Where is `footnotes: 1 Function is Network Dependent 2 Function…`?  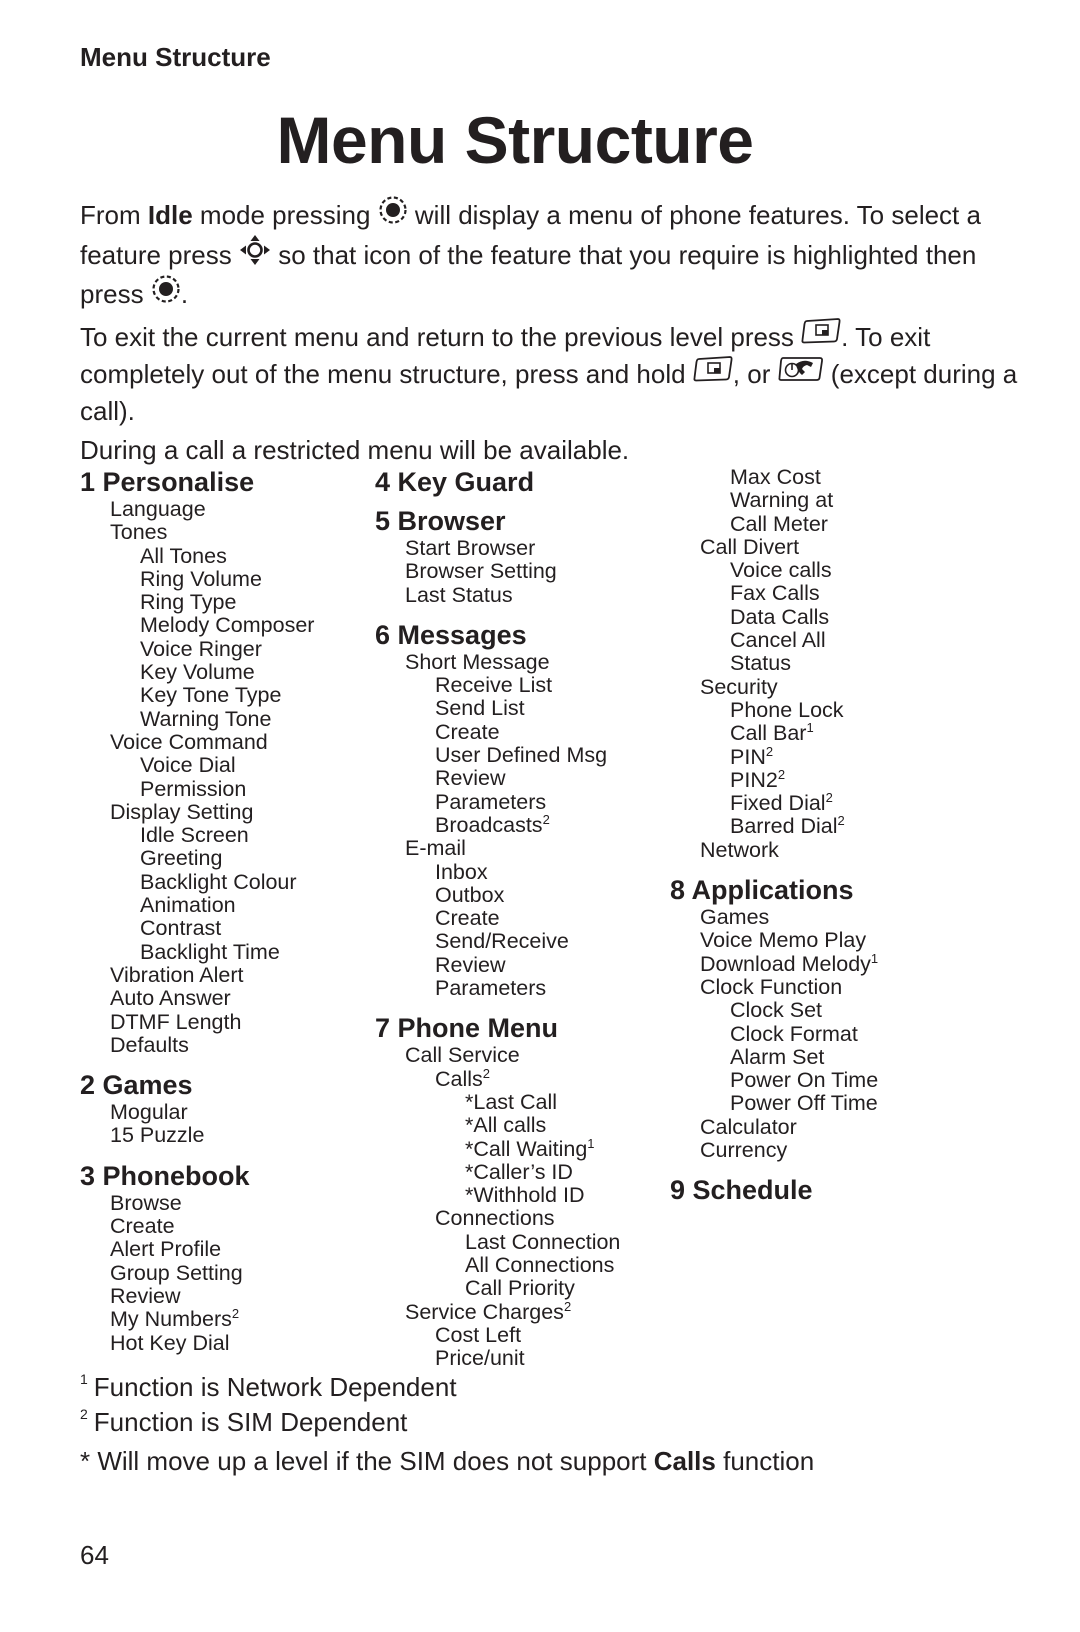 footnotes: 1 Function is Network Dependent 2 Function… is located at coordinates (447, 1424).